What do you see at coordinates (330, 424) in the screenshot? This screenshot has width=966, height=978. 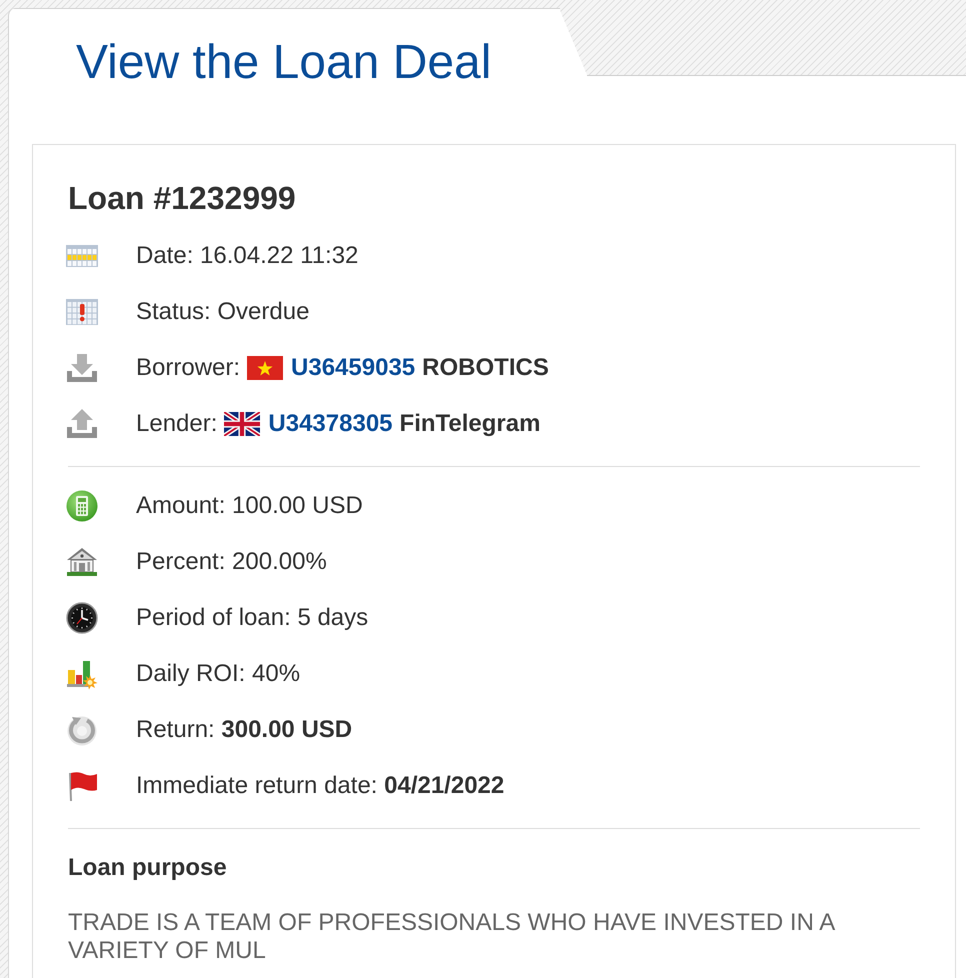 I see `account-link: U34378305` at bounding box center [330, 424].